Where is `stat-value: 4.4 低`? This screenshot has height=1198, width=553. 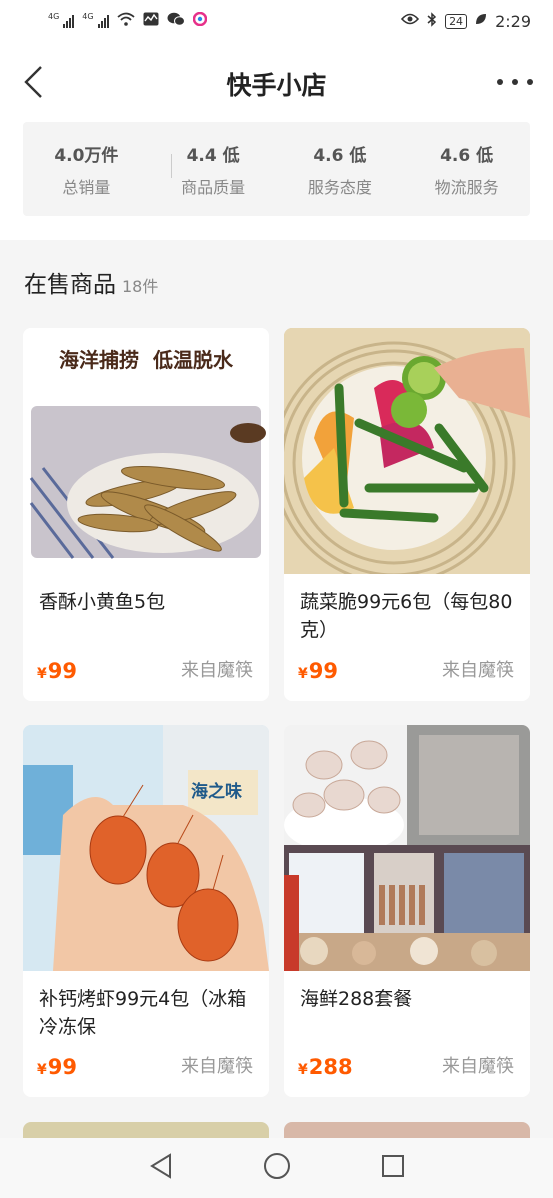 stat-value: 4.4 低 is located at coordinates (213, 155).